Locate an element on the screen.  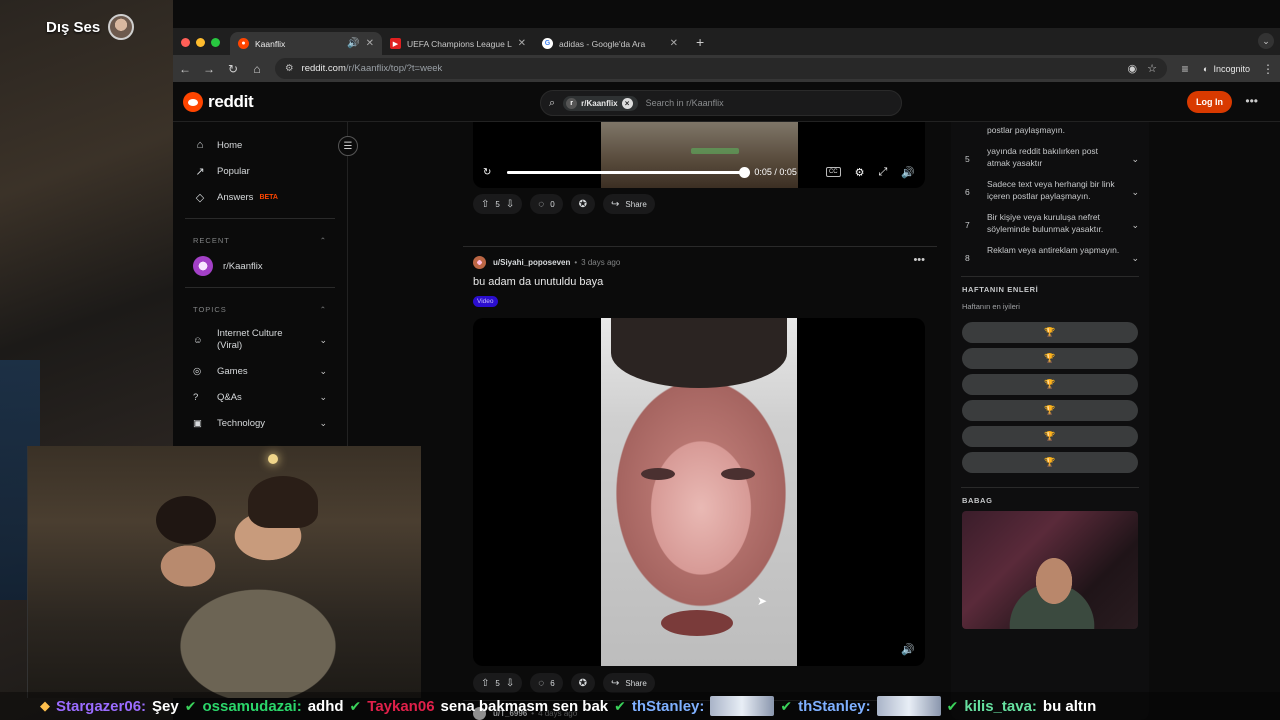
recent-section-header: RECENT ⌃ is located at coordinates (260, 240).